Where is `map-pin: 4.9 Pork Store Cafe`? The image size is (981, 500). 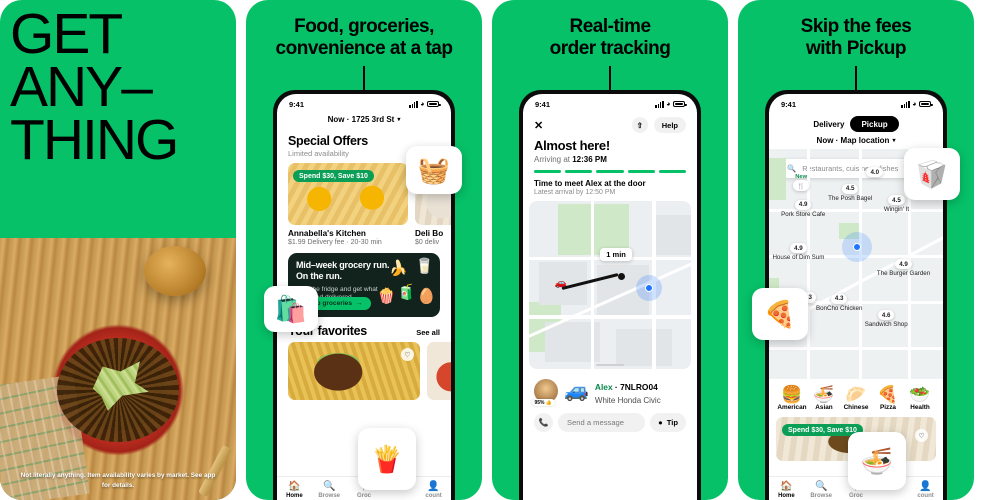
map-pin: 4.9 Pork Store Cafe is located at coordinates (803, 208).